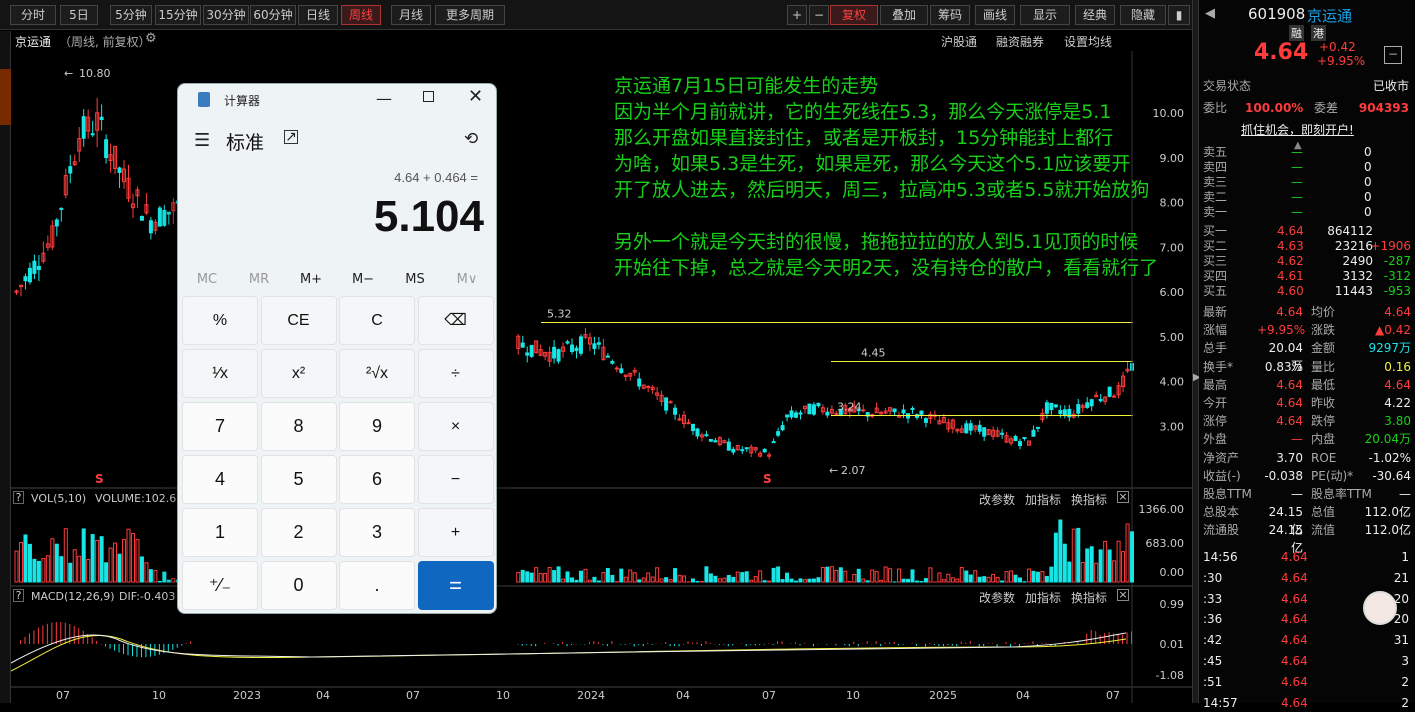 The image size is (1415, 712). I want to click on period-1: 5日, so click(79, 15).